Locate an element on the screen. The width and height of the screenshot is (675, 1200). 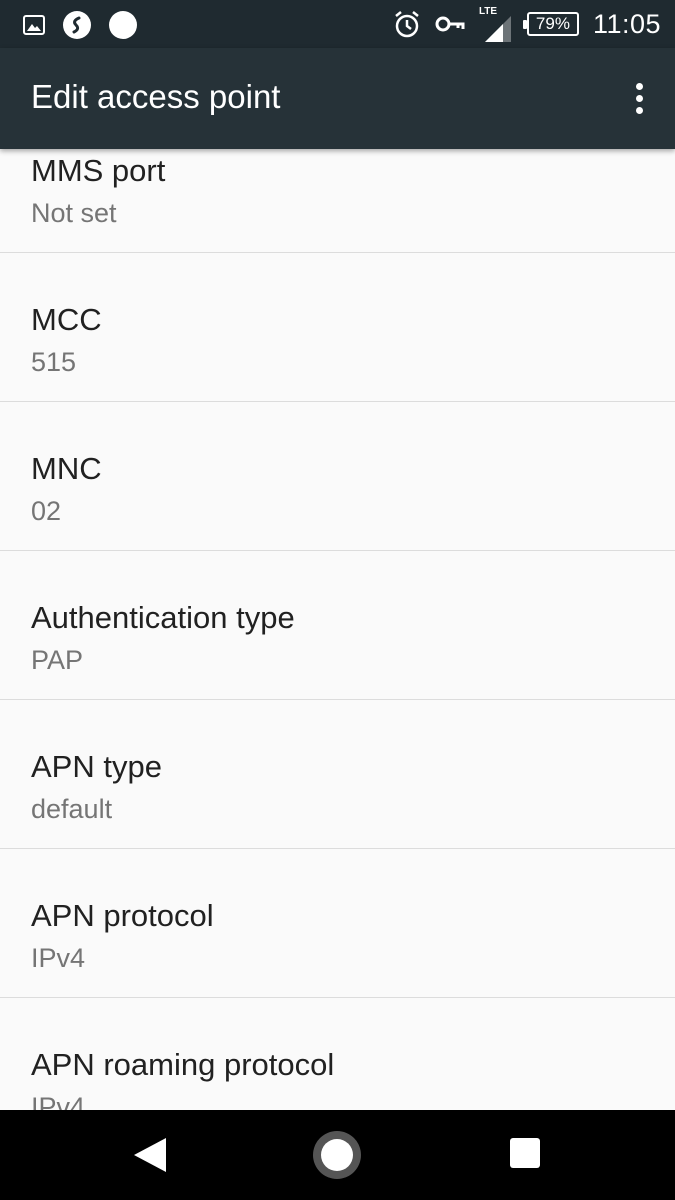
item-title: MCC is located at coordinates (66, 319).